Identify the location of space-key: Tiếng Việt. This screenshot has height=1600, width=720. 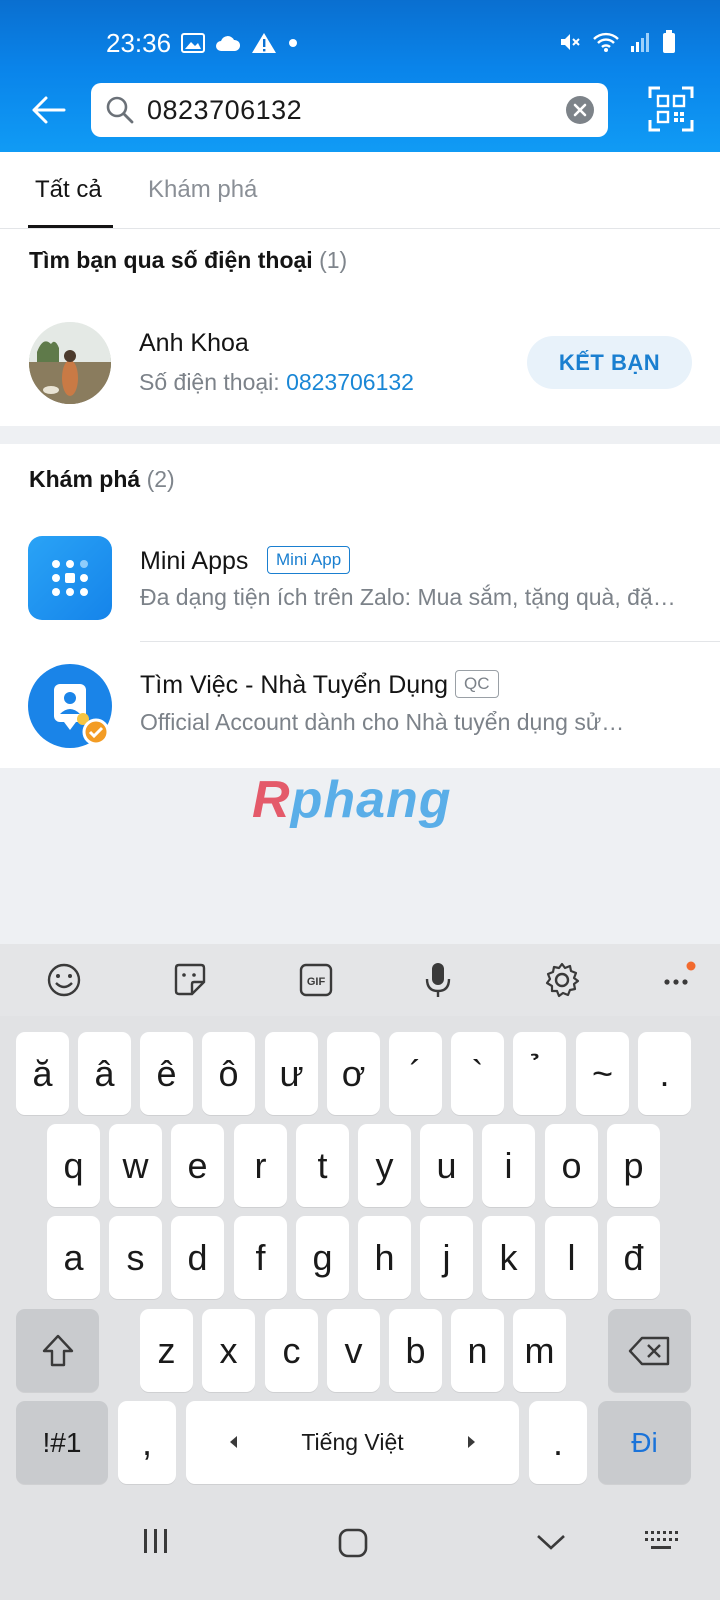
(352, 1442).